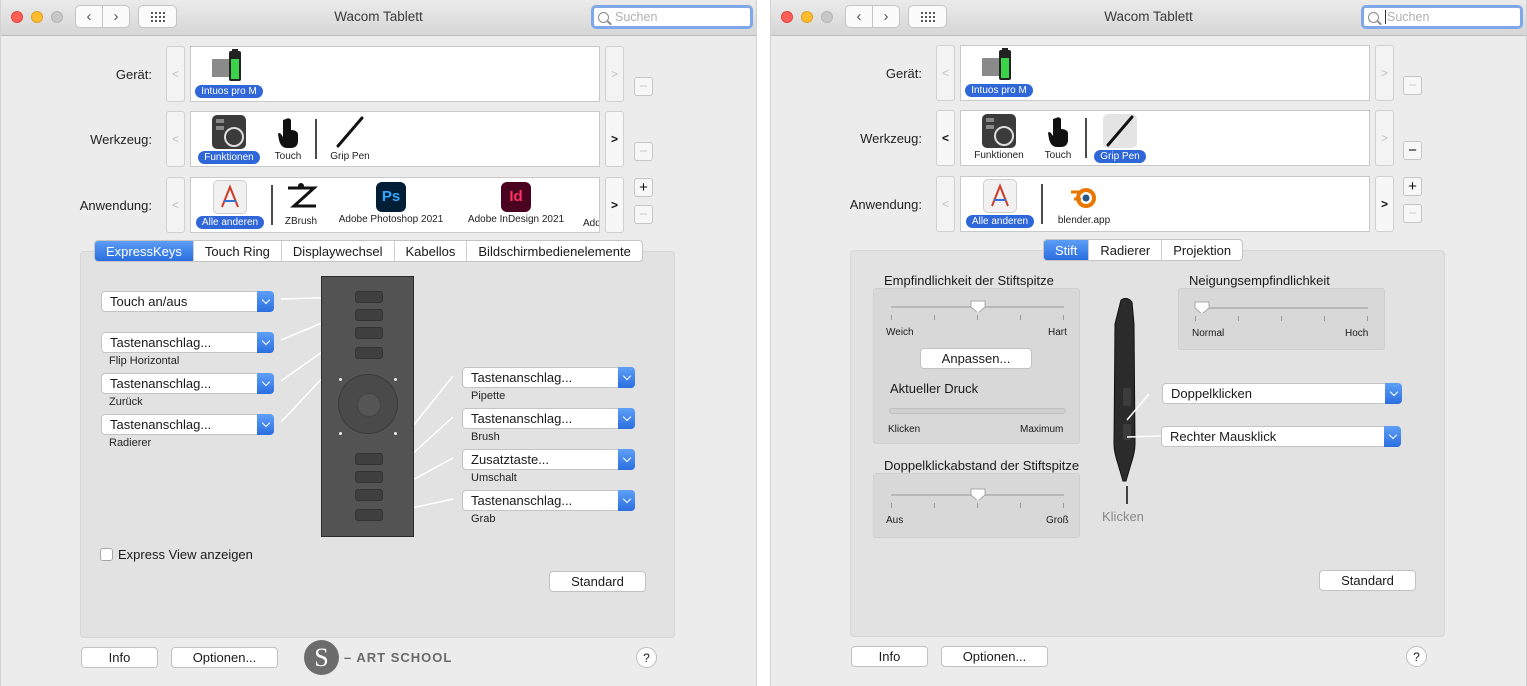 Image resolution: width=1527 pixels, height=686 pixels. I want to click on normal-label: Normal, so click(1208, 333).